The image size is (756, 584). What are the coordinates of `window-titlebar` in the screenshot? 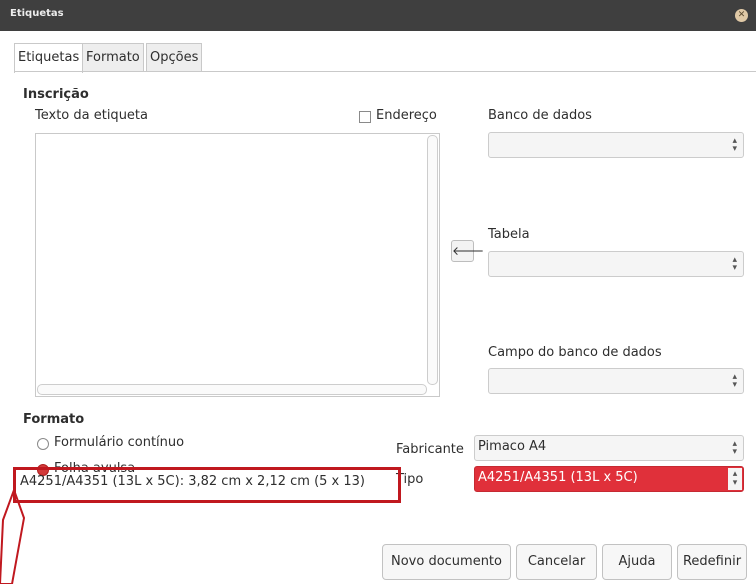 It's located at (378, 15).